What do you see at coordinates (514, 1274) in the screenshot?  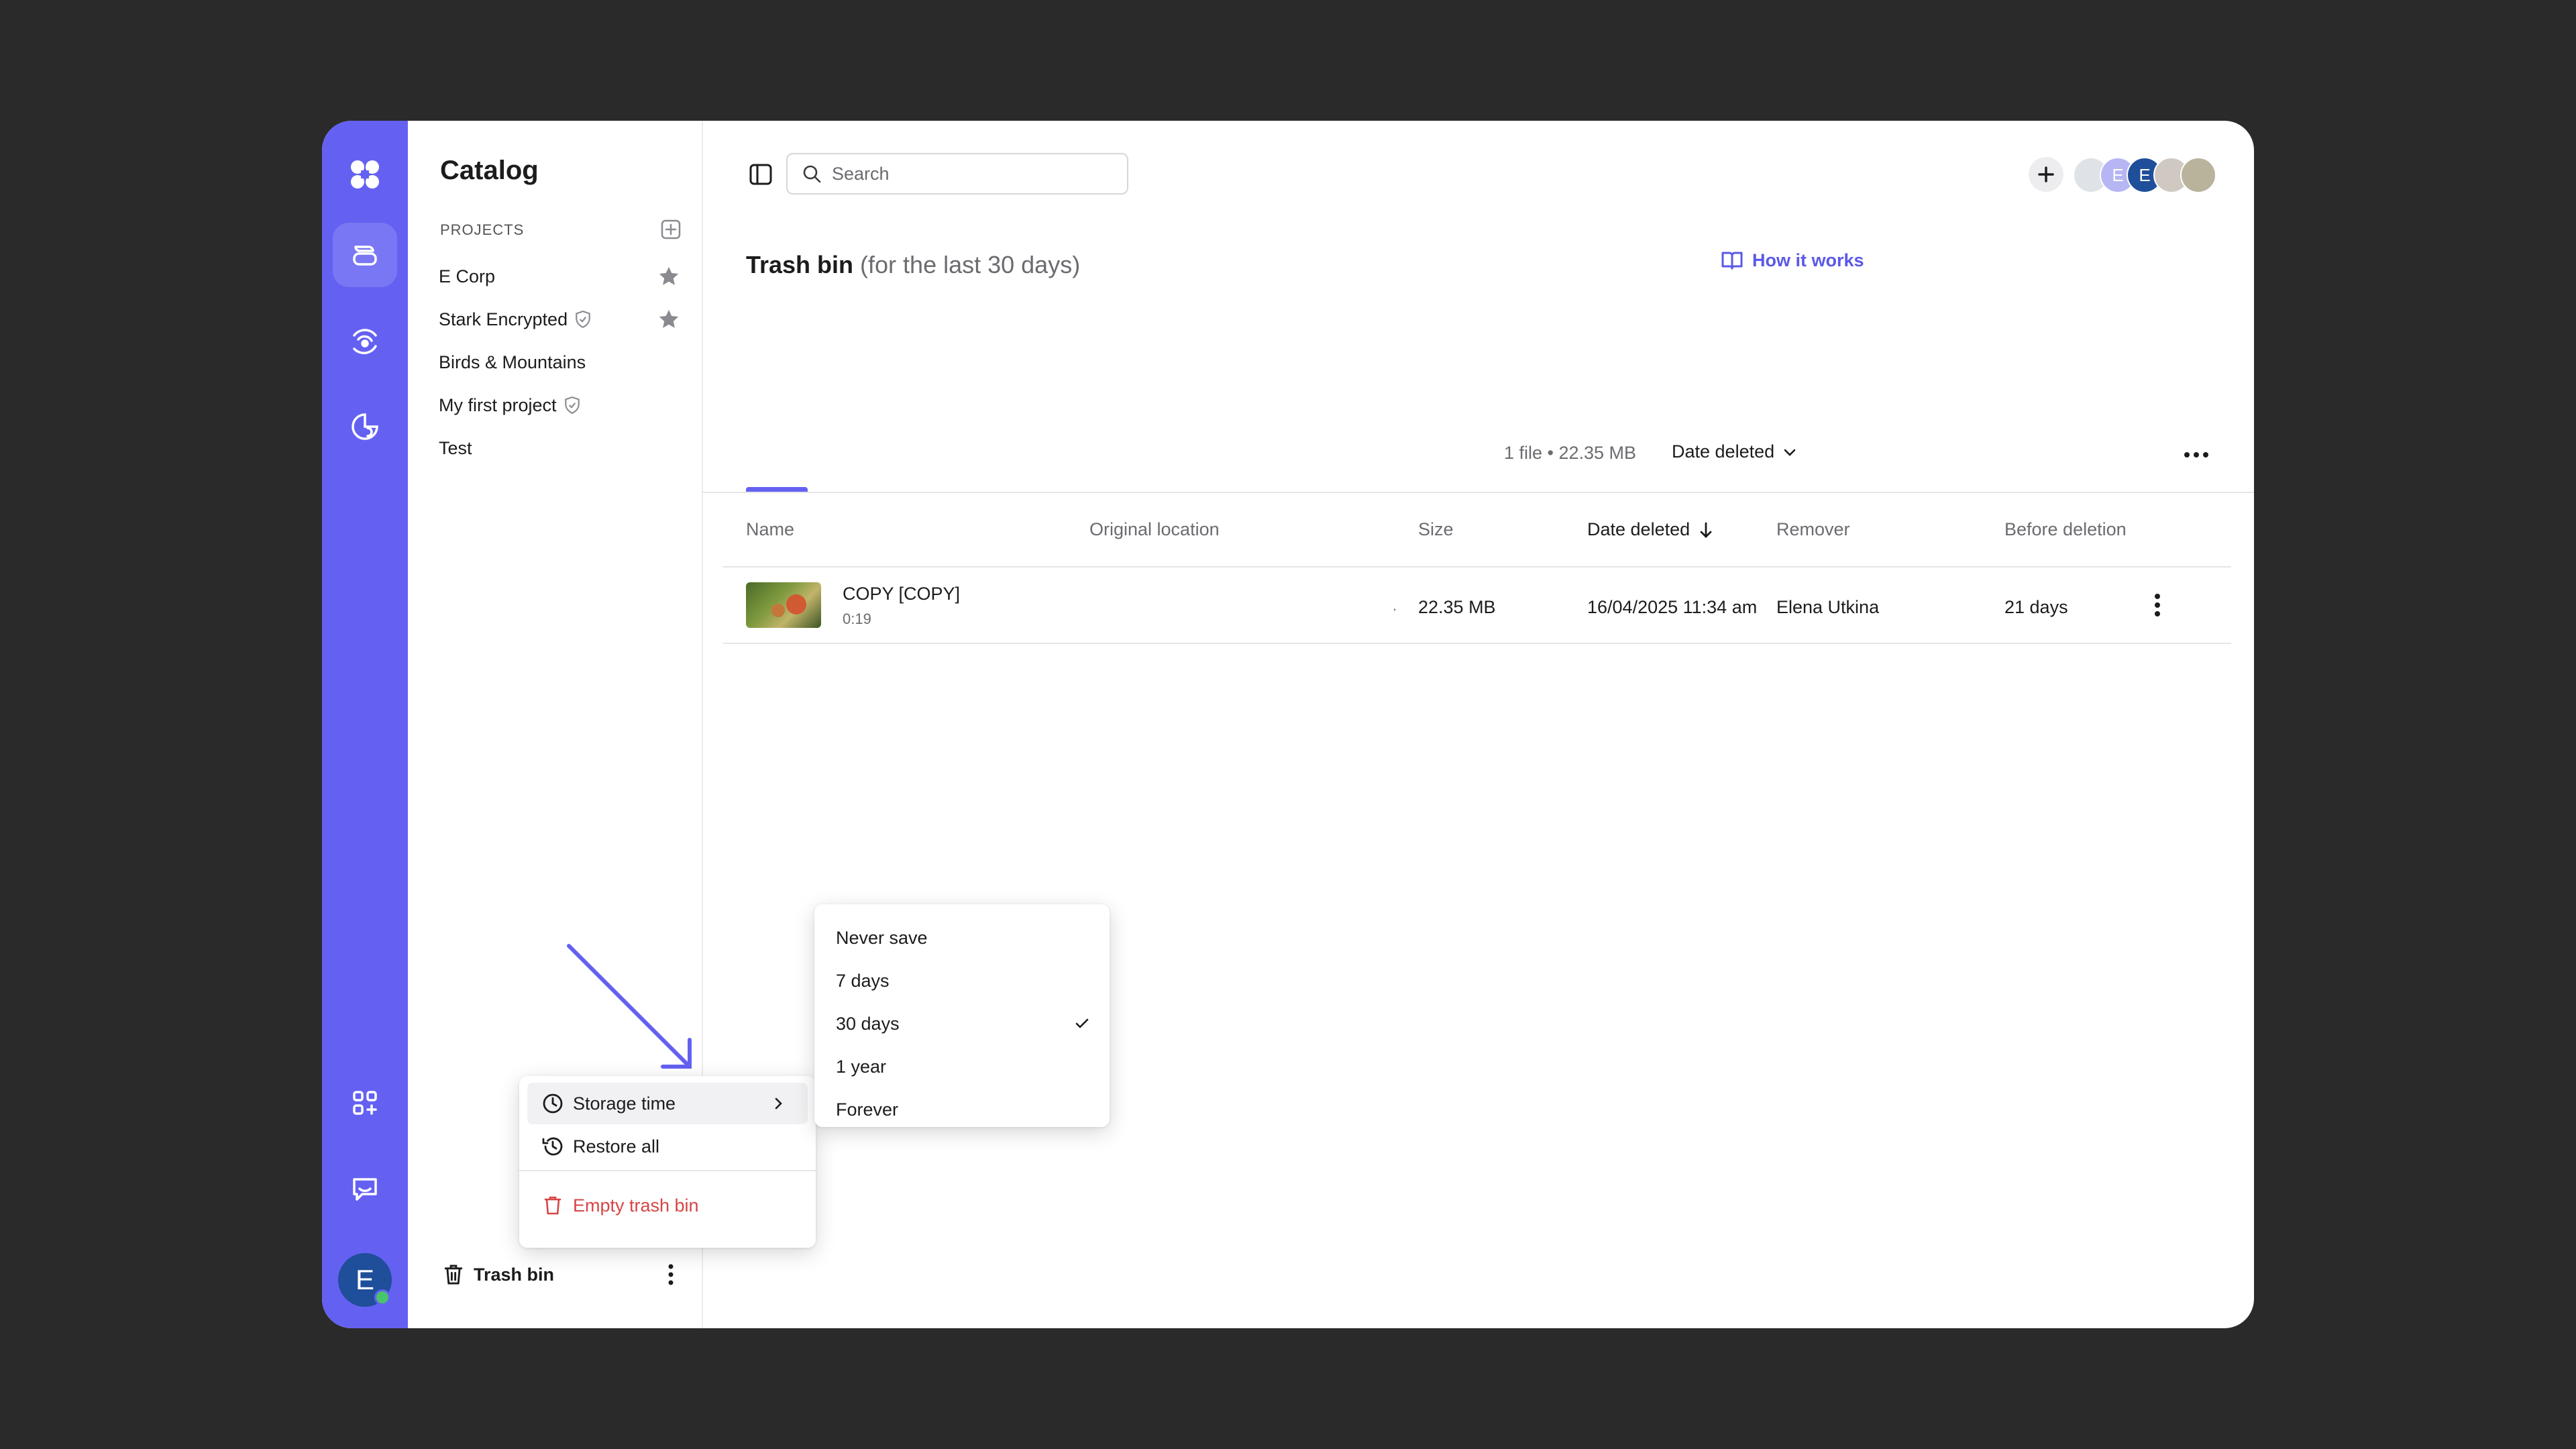 I see `trash-bin-label: Trash bin` at bounding box center [514, 1274].